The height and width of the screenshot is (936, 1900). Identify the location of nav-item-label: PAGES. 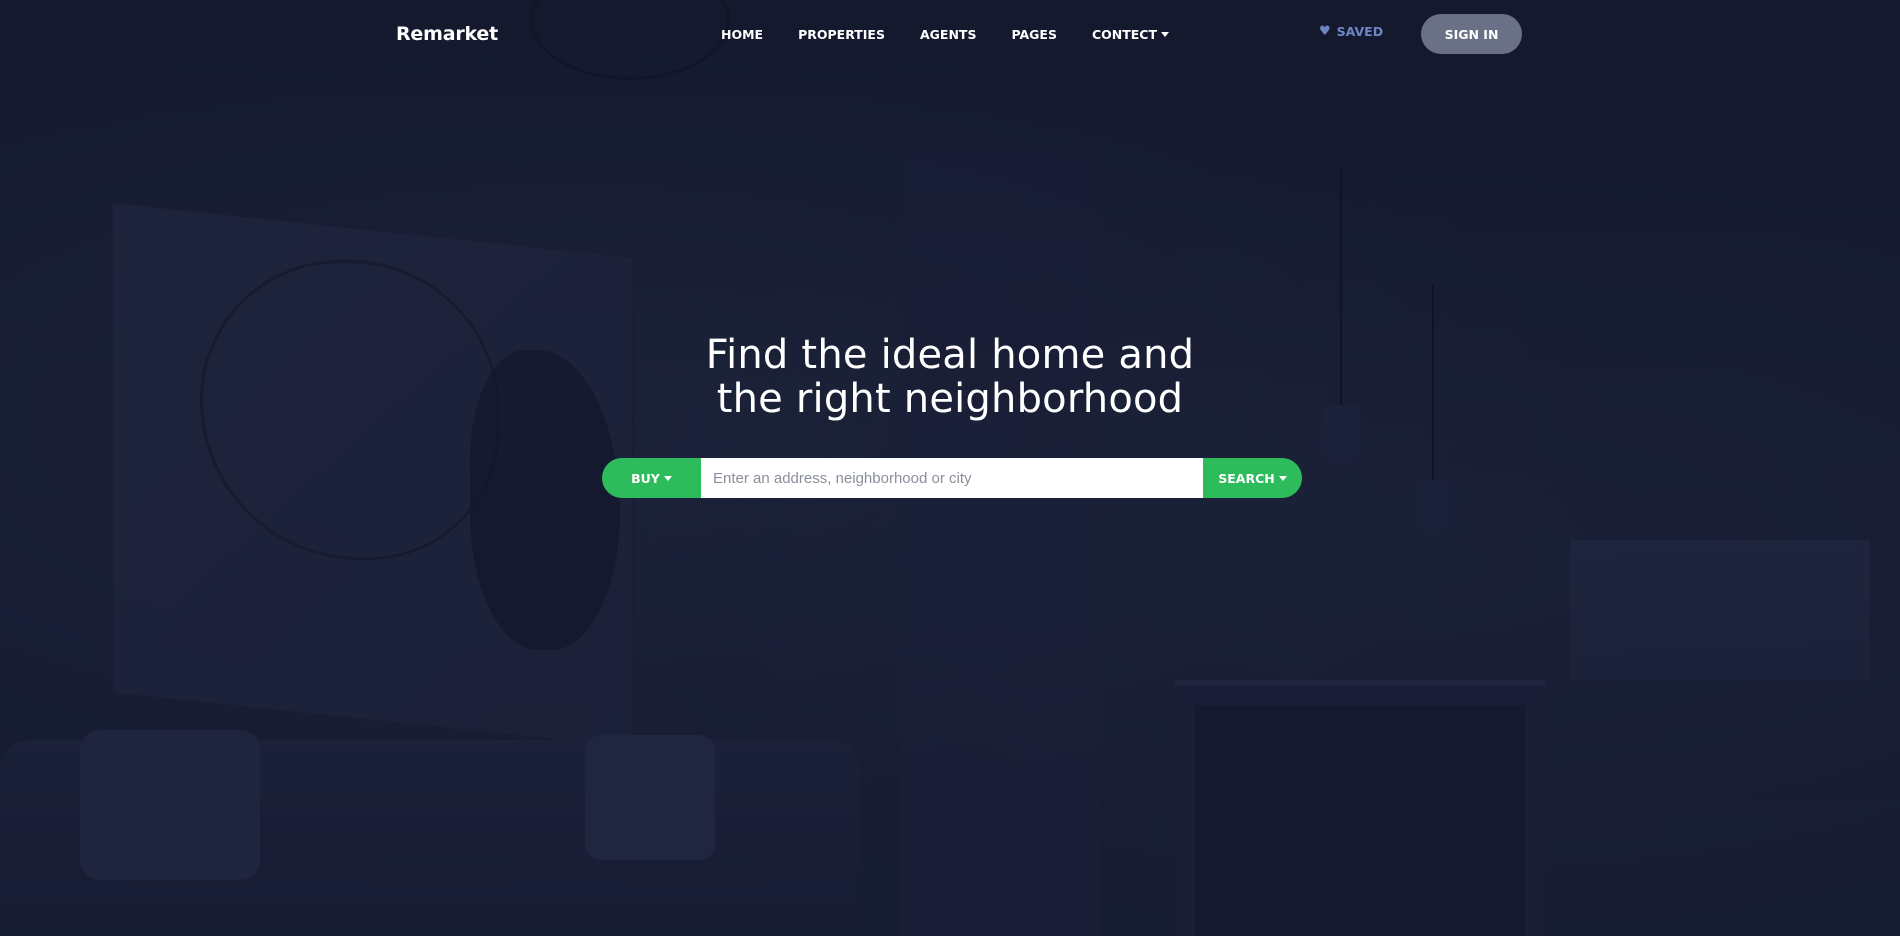
(1034, 34).